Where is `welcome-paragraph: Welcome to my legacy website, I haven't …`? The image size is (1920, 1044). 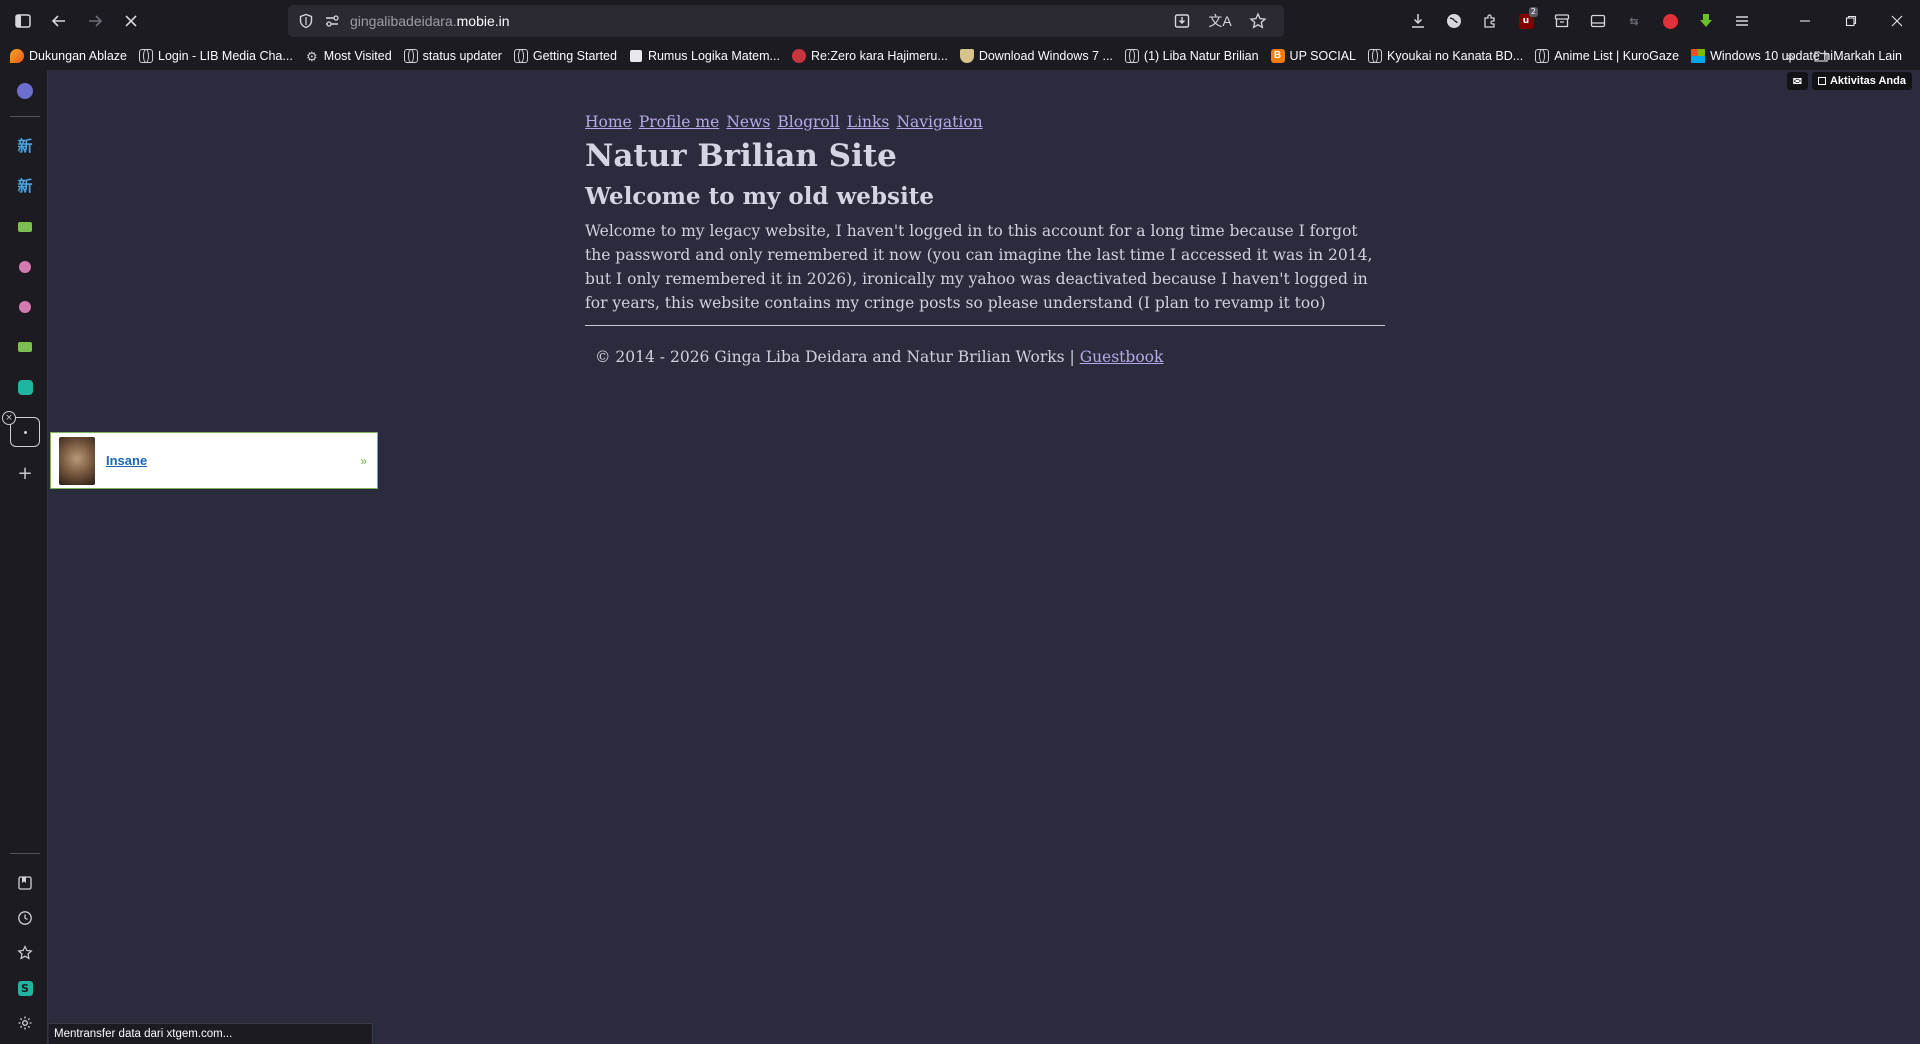 welcome-paragraph: Welcome to my legacy website, I haven't … is located at coordinates (979, 267).